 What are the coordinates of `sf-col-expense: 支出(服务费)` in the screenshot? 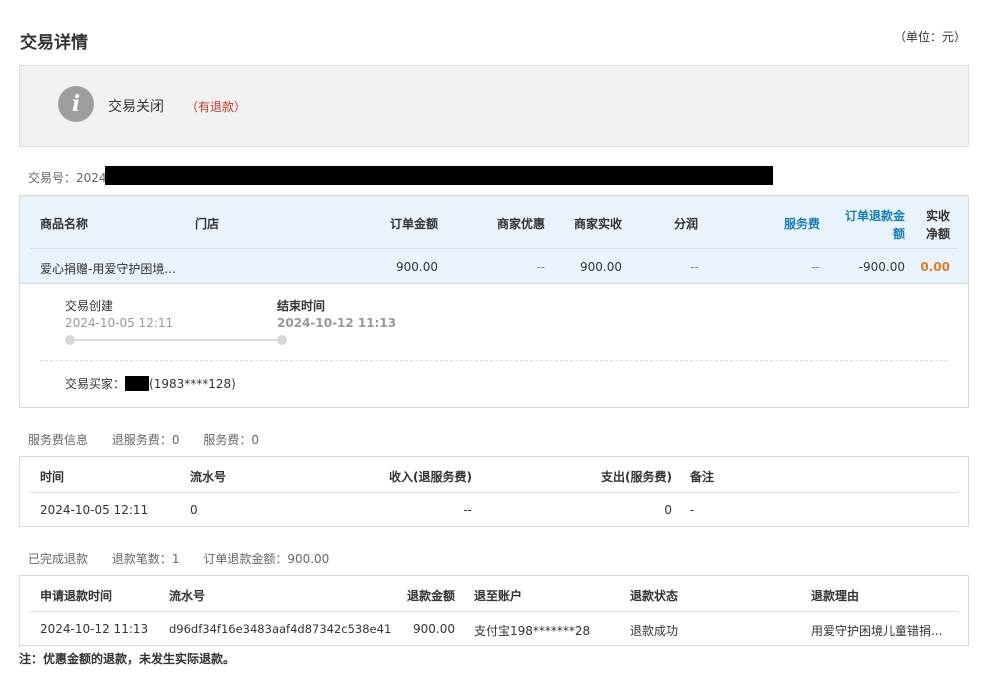 It's located at (636, 477).